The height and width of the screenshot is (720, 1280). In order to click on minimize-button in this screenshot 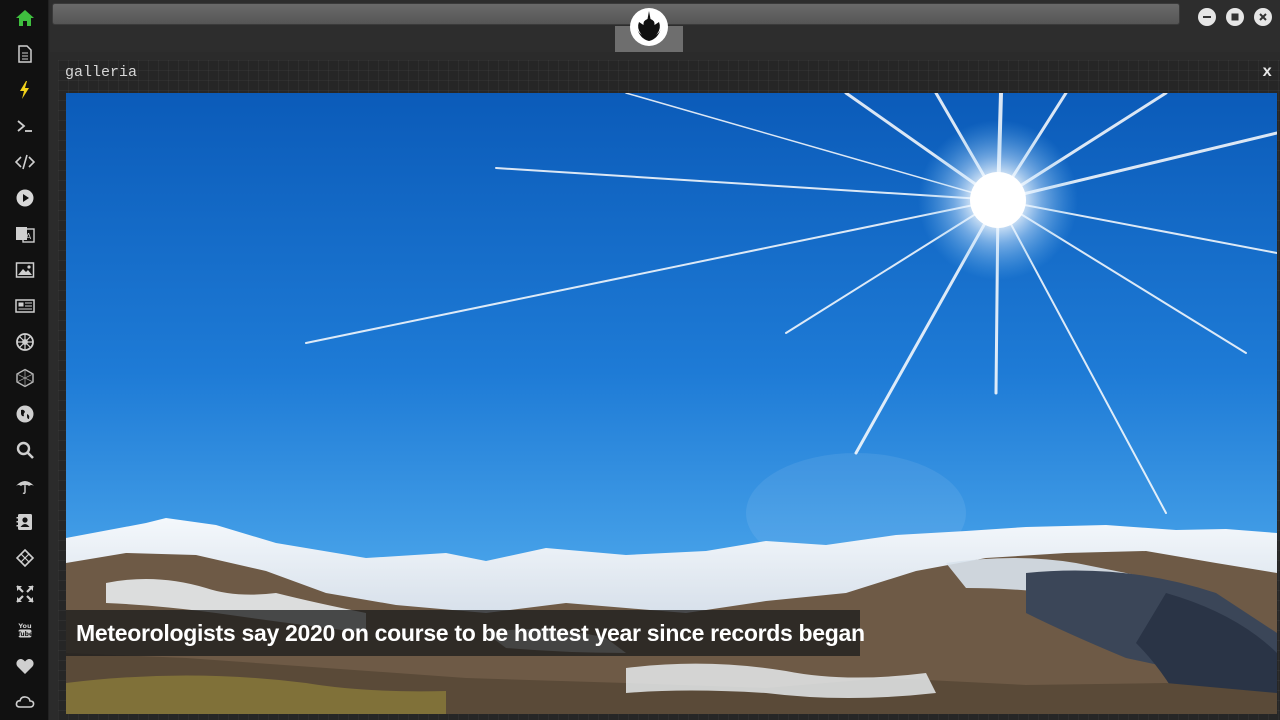, I will do `click(1207, 17)`.